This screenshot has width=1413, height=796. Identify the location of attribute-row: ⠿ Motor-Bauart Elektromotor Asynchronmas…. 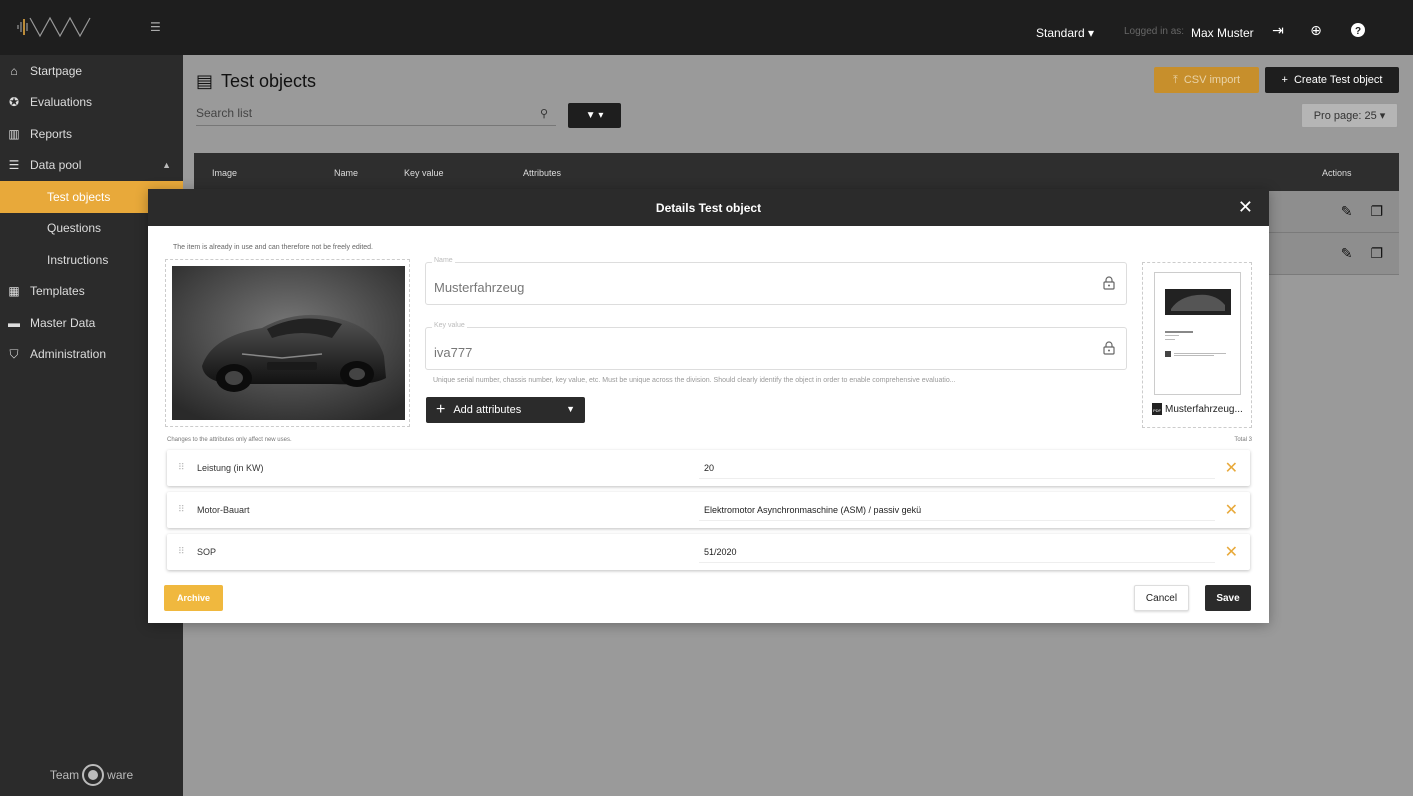
(708, 510).